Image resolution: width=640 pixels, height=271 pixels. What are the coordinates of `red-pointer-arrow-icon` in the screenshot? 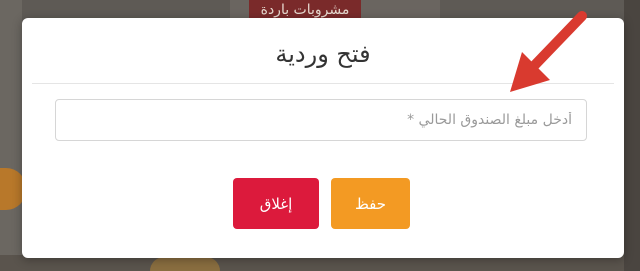 It's located at (548, 51).